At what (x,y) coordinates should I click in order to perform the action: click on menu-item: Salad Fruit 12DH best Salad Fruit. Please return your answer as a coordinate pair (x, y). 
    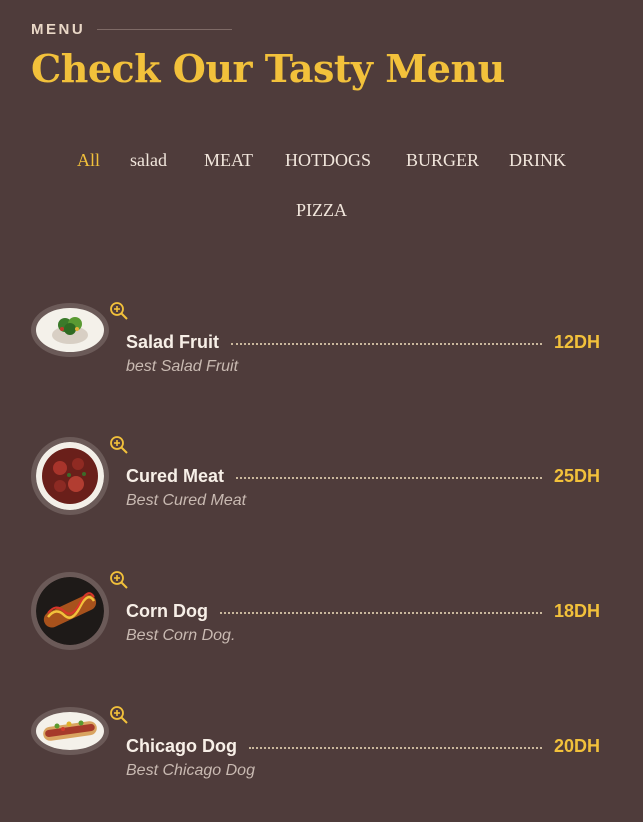
    Looking at the image, I should click on (321, 347).